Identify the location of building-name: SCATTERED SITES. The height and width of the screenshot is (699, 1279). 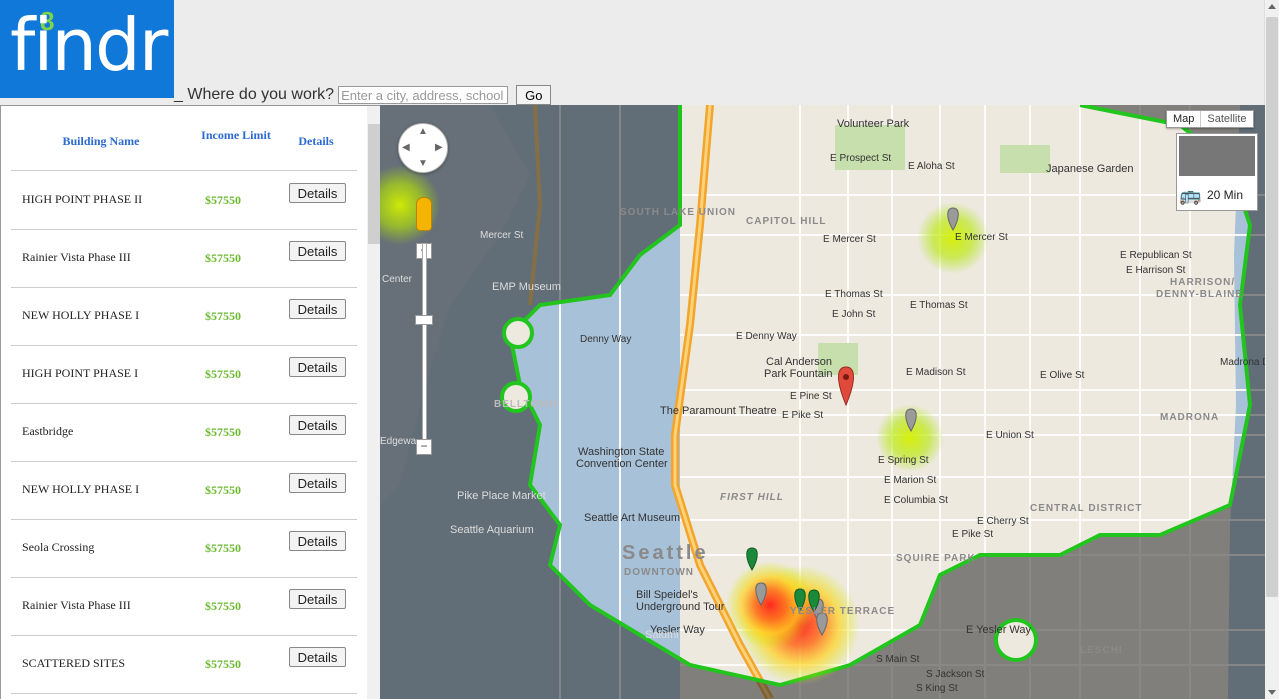
(74, 663).